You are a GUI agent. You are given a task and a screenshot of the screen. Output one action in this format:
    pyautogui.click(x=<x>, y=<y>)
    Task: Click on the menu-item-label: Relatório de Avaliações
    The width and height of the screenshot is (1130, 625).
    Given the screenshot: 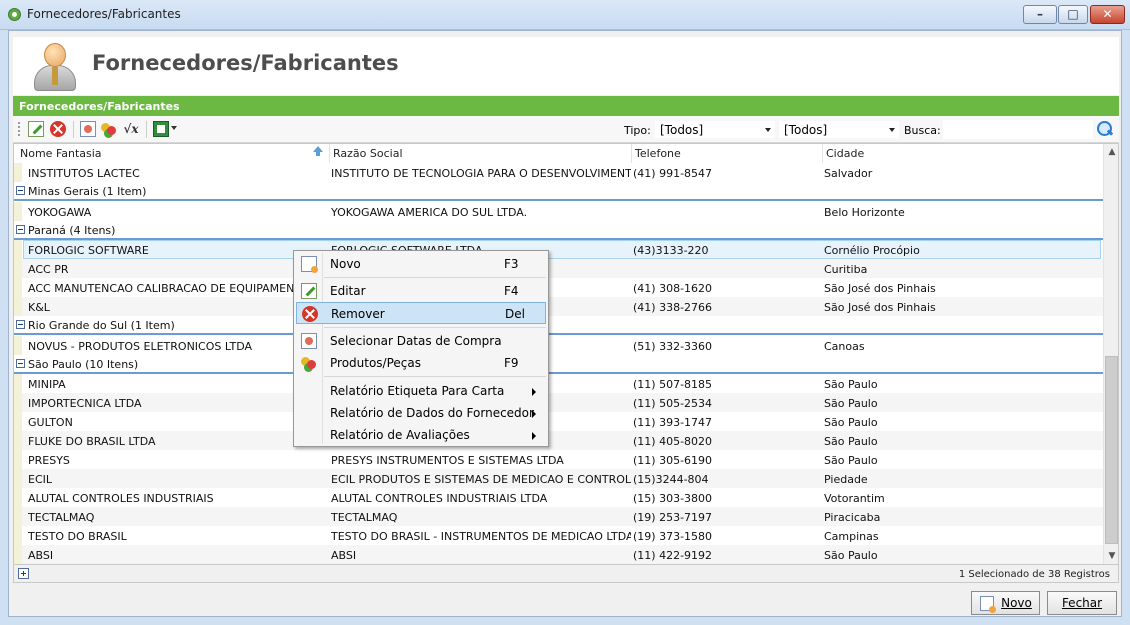 What is the action you would take?
    pyautogui.click(x=400, y=435)
    